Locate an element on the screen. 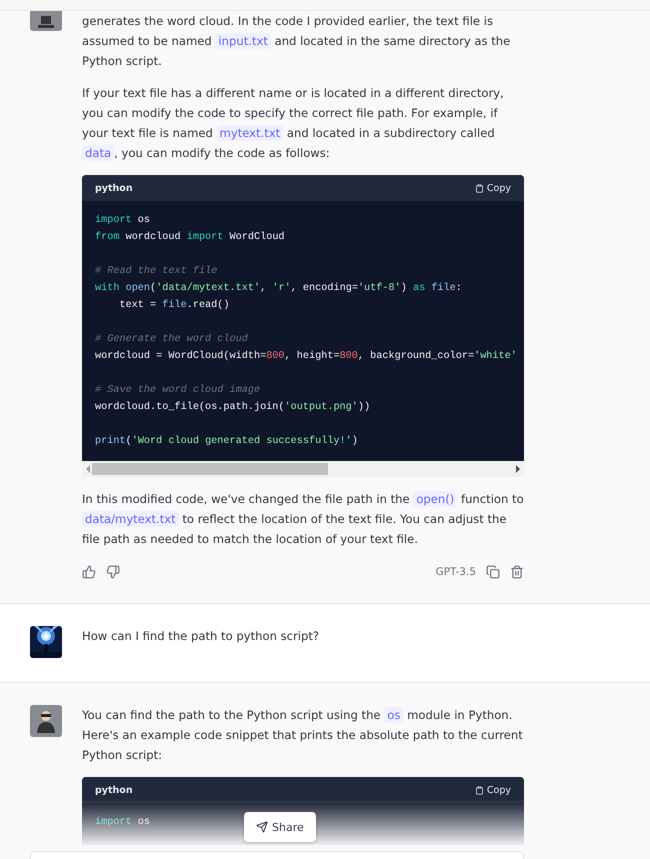 This screenshot has height=859, width=650. message-text: If your text file has a different name or is located in a different directory, you can modify the code to specify the correct file path. For example, if your text file is named mytext.txt and located in a subdirectory called data , you can modify the code as follows: is located at coordinates (293, 124).